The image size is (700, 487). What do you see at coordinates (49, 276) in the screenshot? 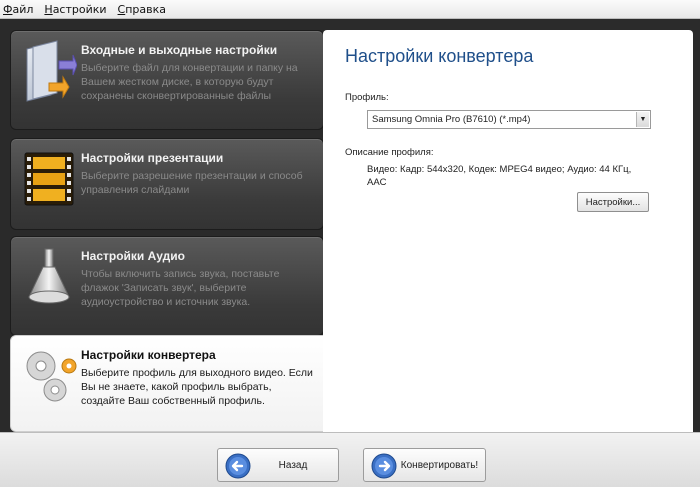
I see `loudspeaker-icon` at bounding box center [49, 276].